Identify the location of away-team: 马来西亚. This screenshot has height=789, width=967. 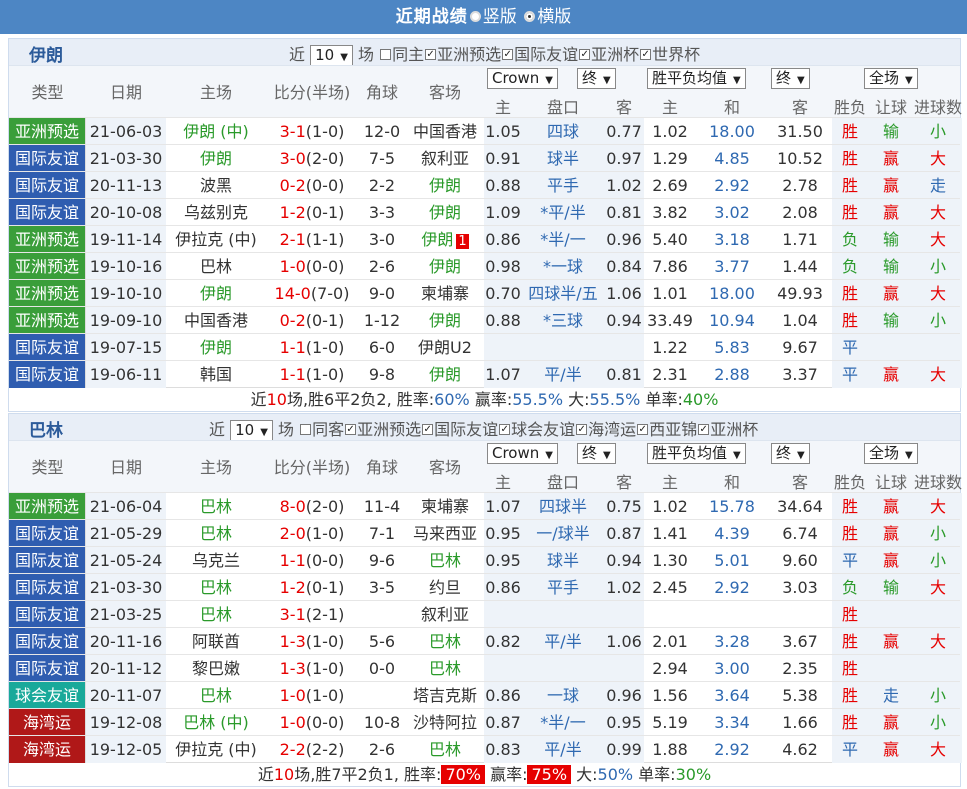
(445, 533).